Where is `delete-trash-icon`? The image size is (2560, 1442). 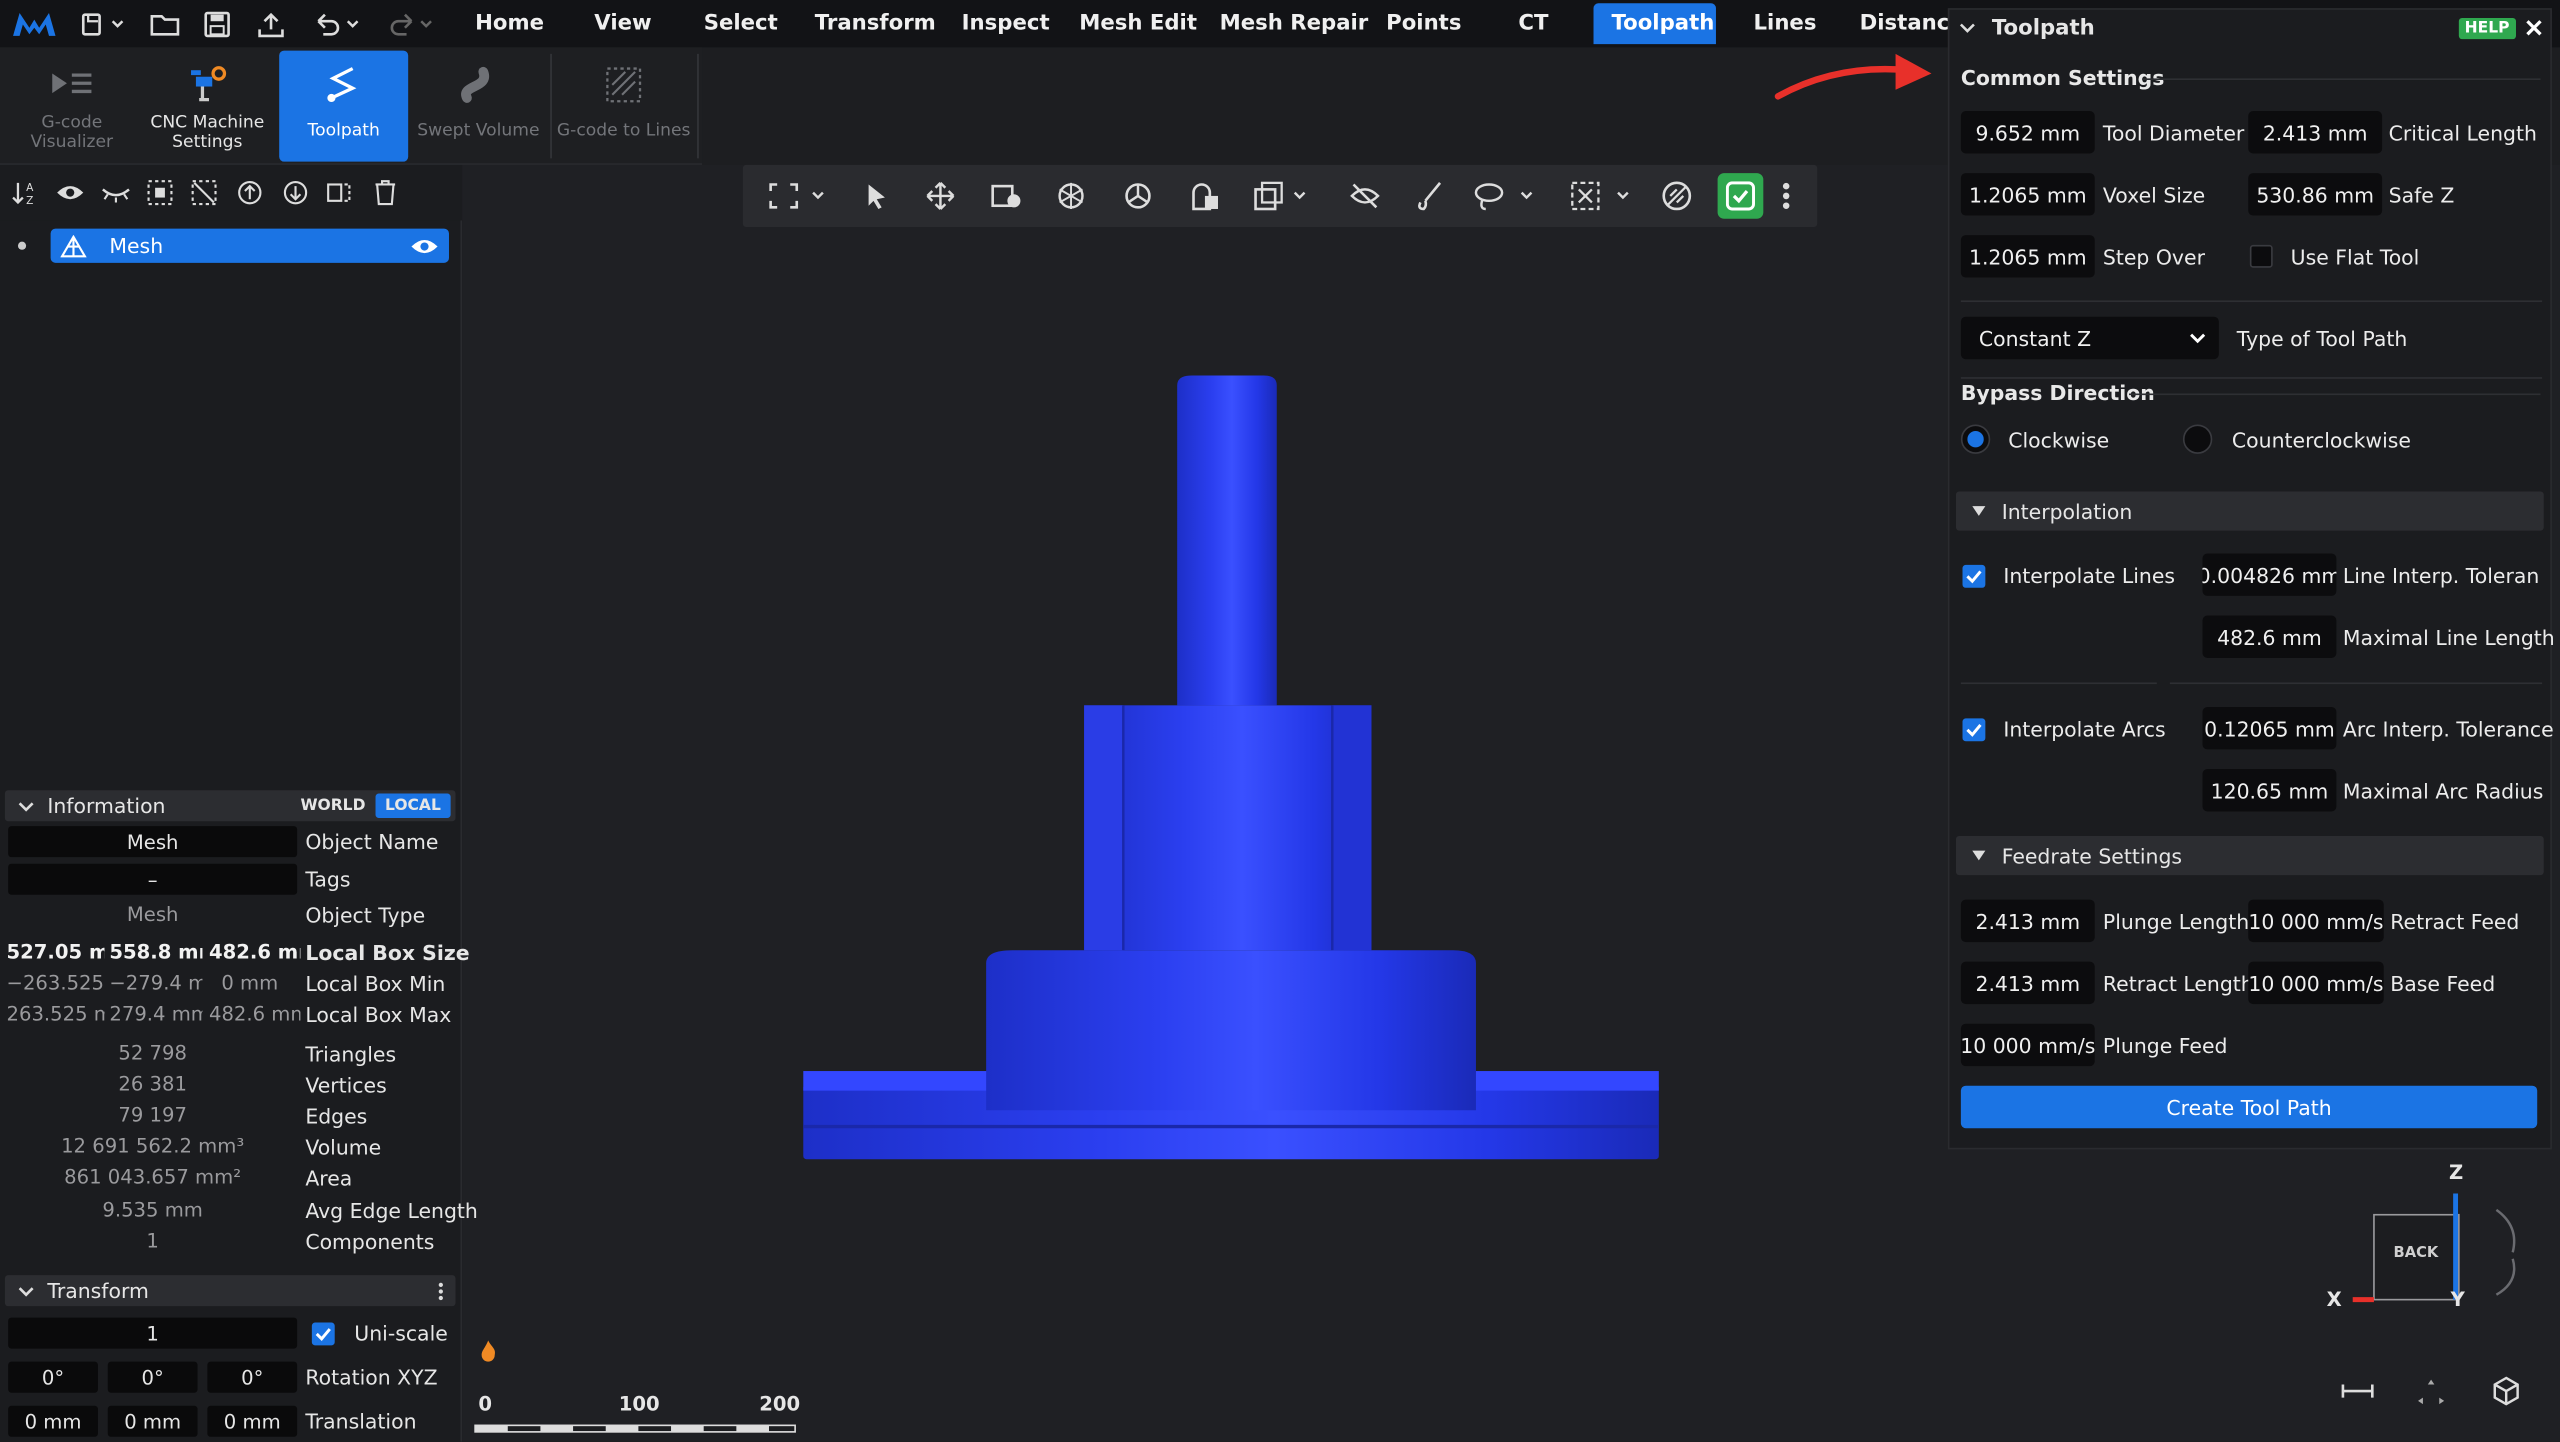 delete-trash-icon is located at coordinates (385, 192).